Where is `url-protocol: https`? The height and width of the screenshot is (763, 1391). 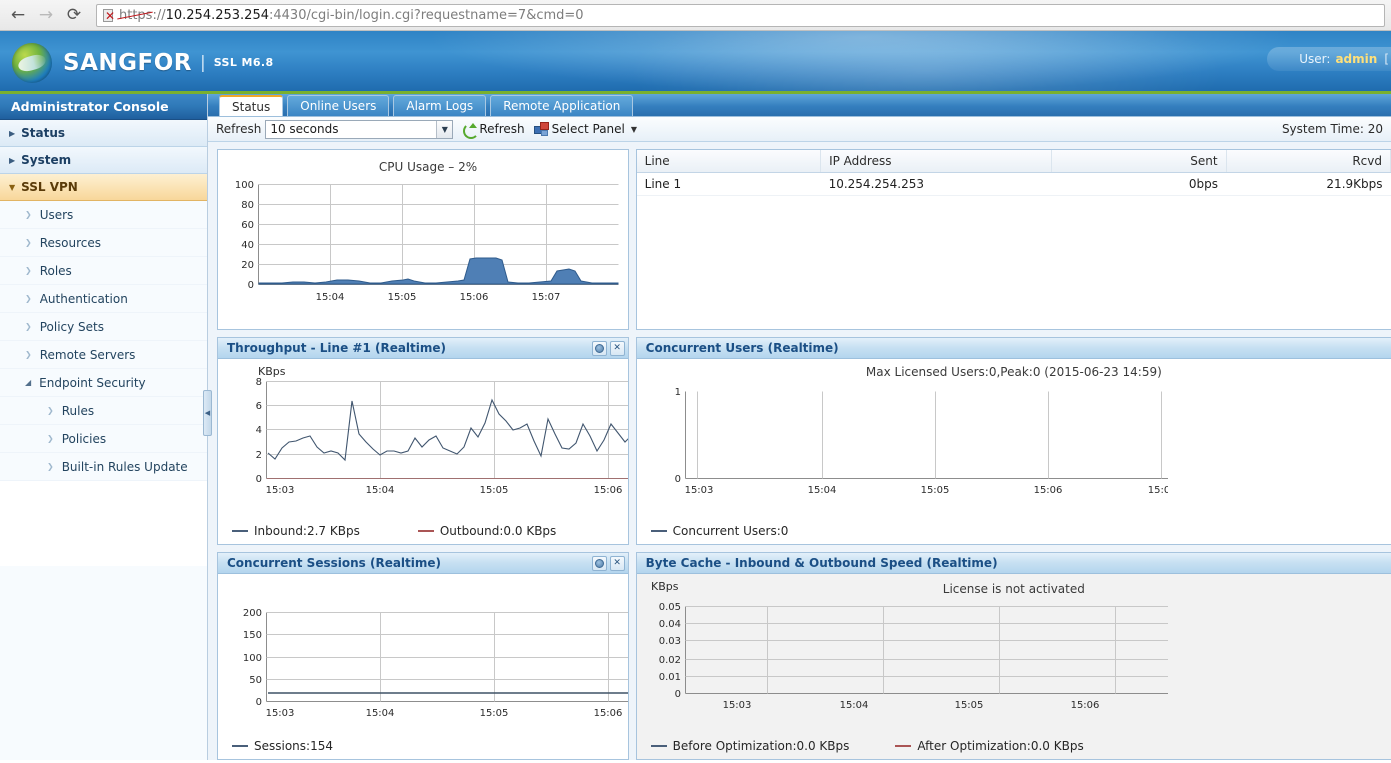 url-protocol: https is located at coordinates (136, 15).